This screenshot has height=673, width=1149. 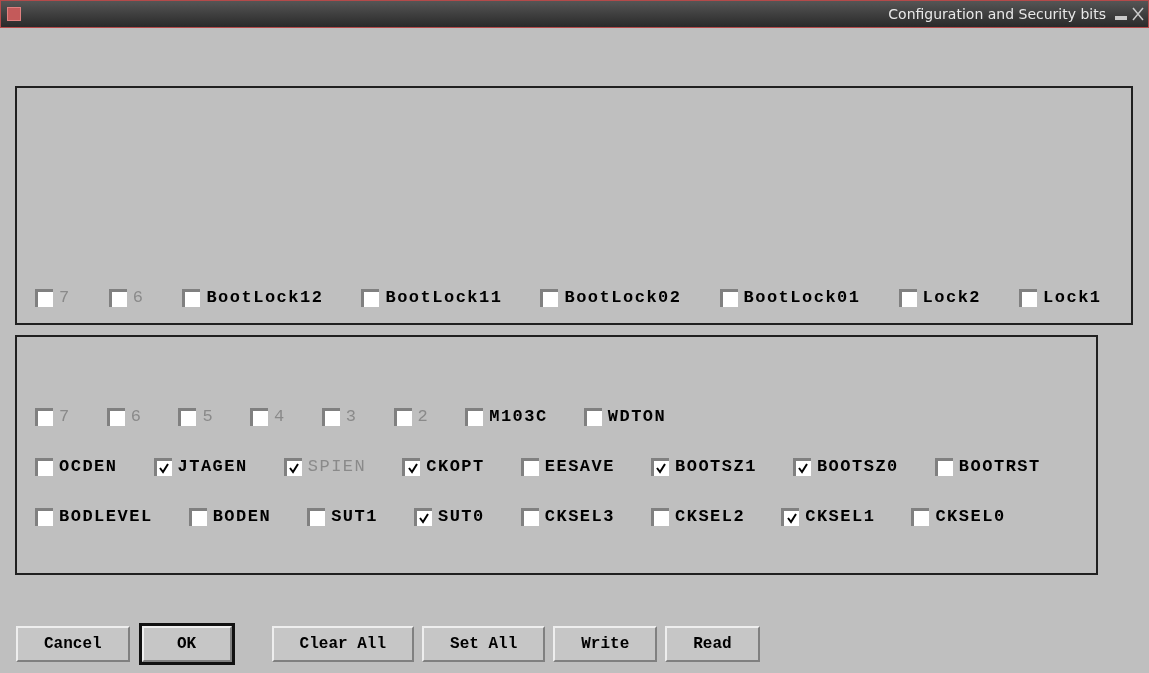 I want to click on checkbox-label: BootLock12, so click(x=265, y=297).